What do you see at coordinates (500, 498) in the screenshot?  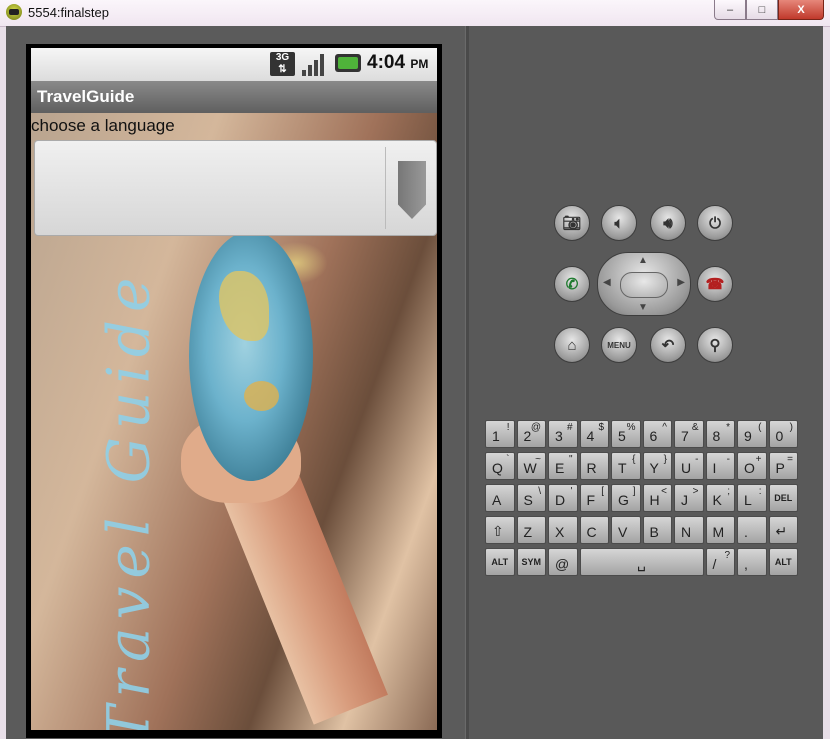 I see `key-a: A` at bounding box center [500, 498].